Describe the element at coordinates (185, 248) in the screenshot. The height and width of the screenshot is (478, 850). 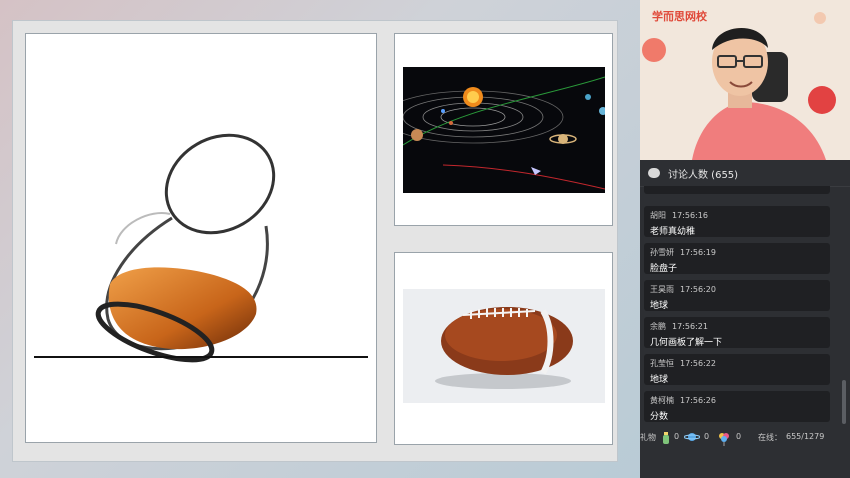
I see `glass-image` at that location.